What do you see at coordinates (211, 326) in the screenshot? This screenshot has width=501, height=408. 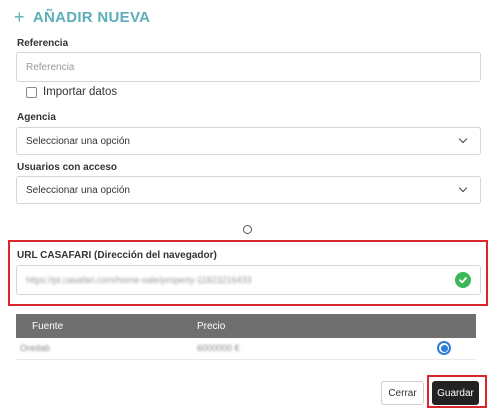 I see `column-header-precio: Precio` at bounding box center [211, 326].